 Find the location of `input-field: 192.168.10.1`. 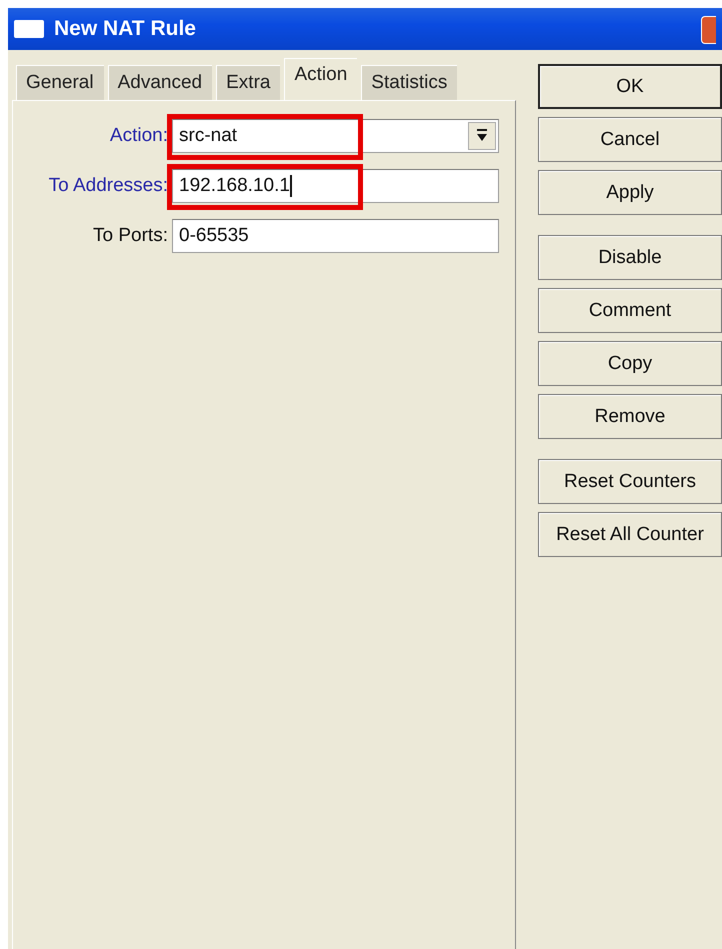

input-field: 192.168.10.1 is located at coordinates (335, 186).